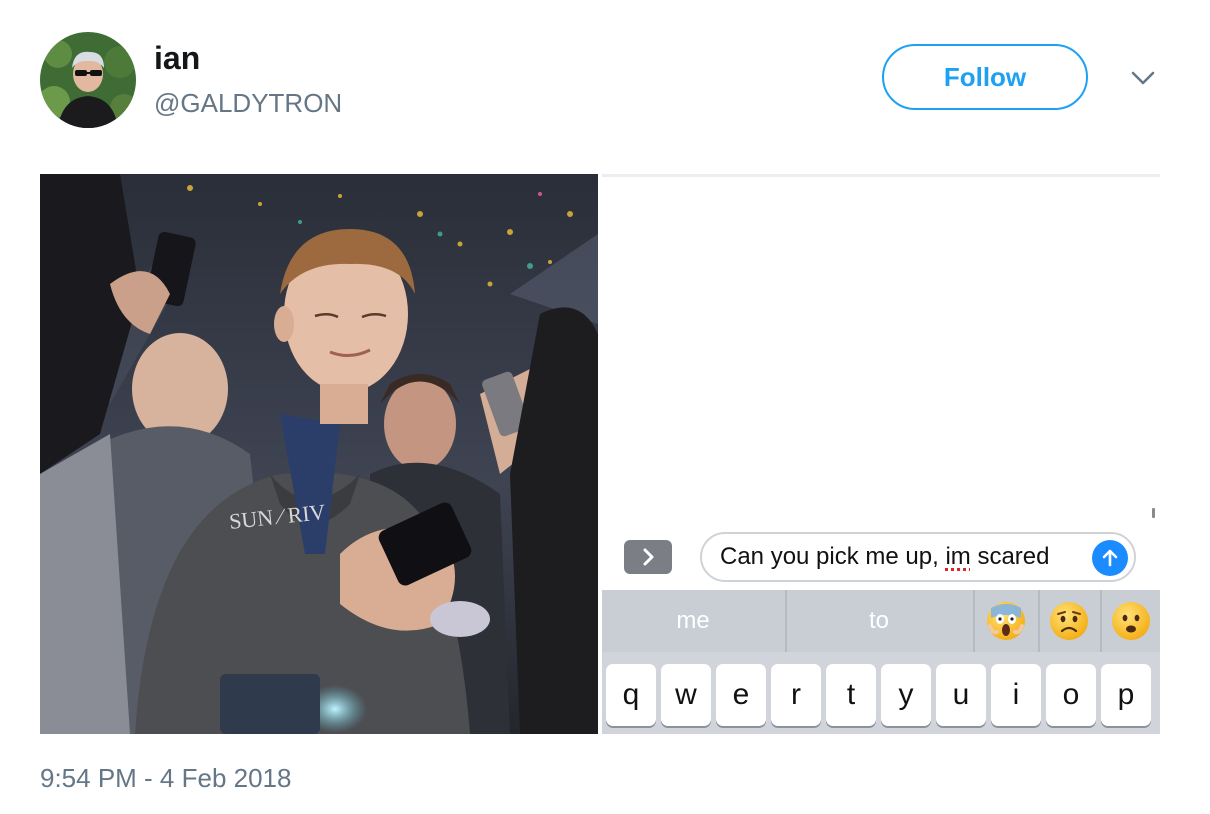 The height and width of the screenshot is (814, 1210). Describe the element at coordinates (796, 695) in the screenshot. I see `key-r: r` at that location.